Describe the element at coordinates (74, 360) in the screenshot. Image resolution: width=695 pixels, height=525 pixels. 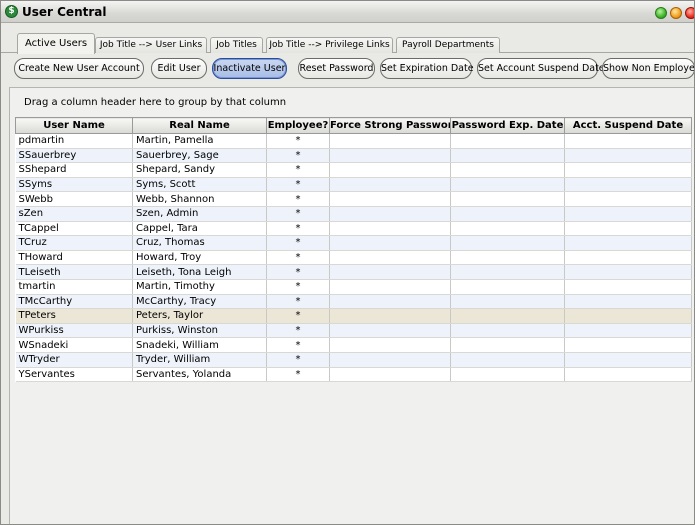
I see `cell-user-name: WTryder` at that location.